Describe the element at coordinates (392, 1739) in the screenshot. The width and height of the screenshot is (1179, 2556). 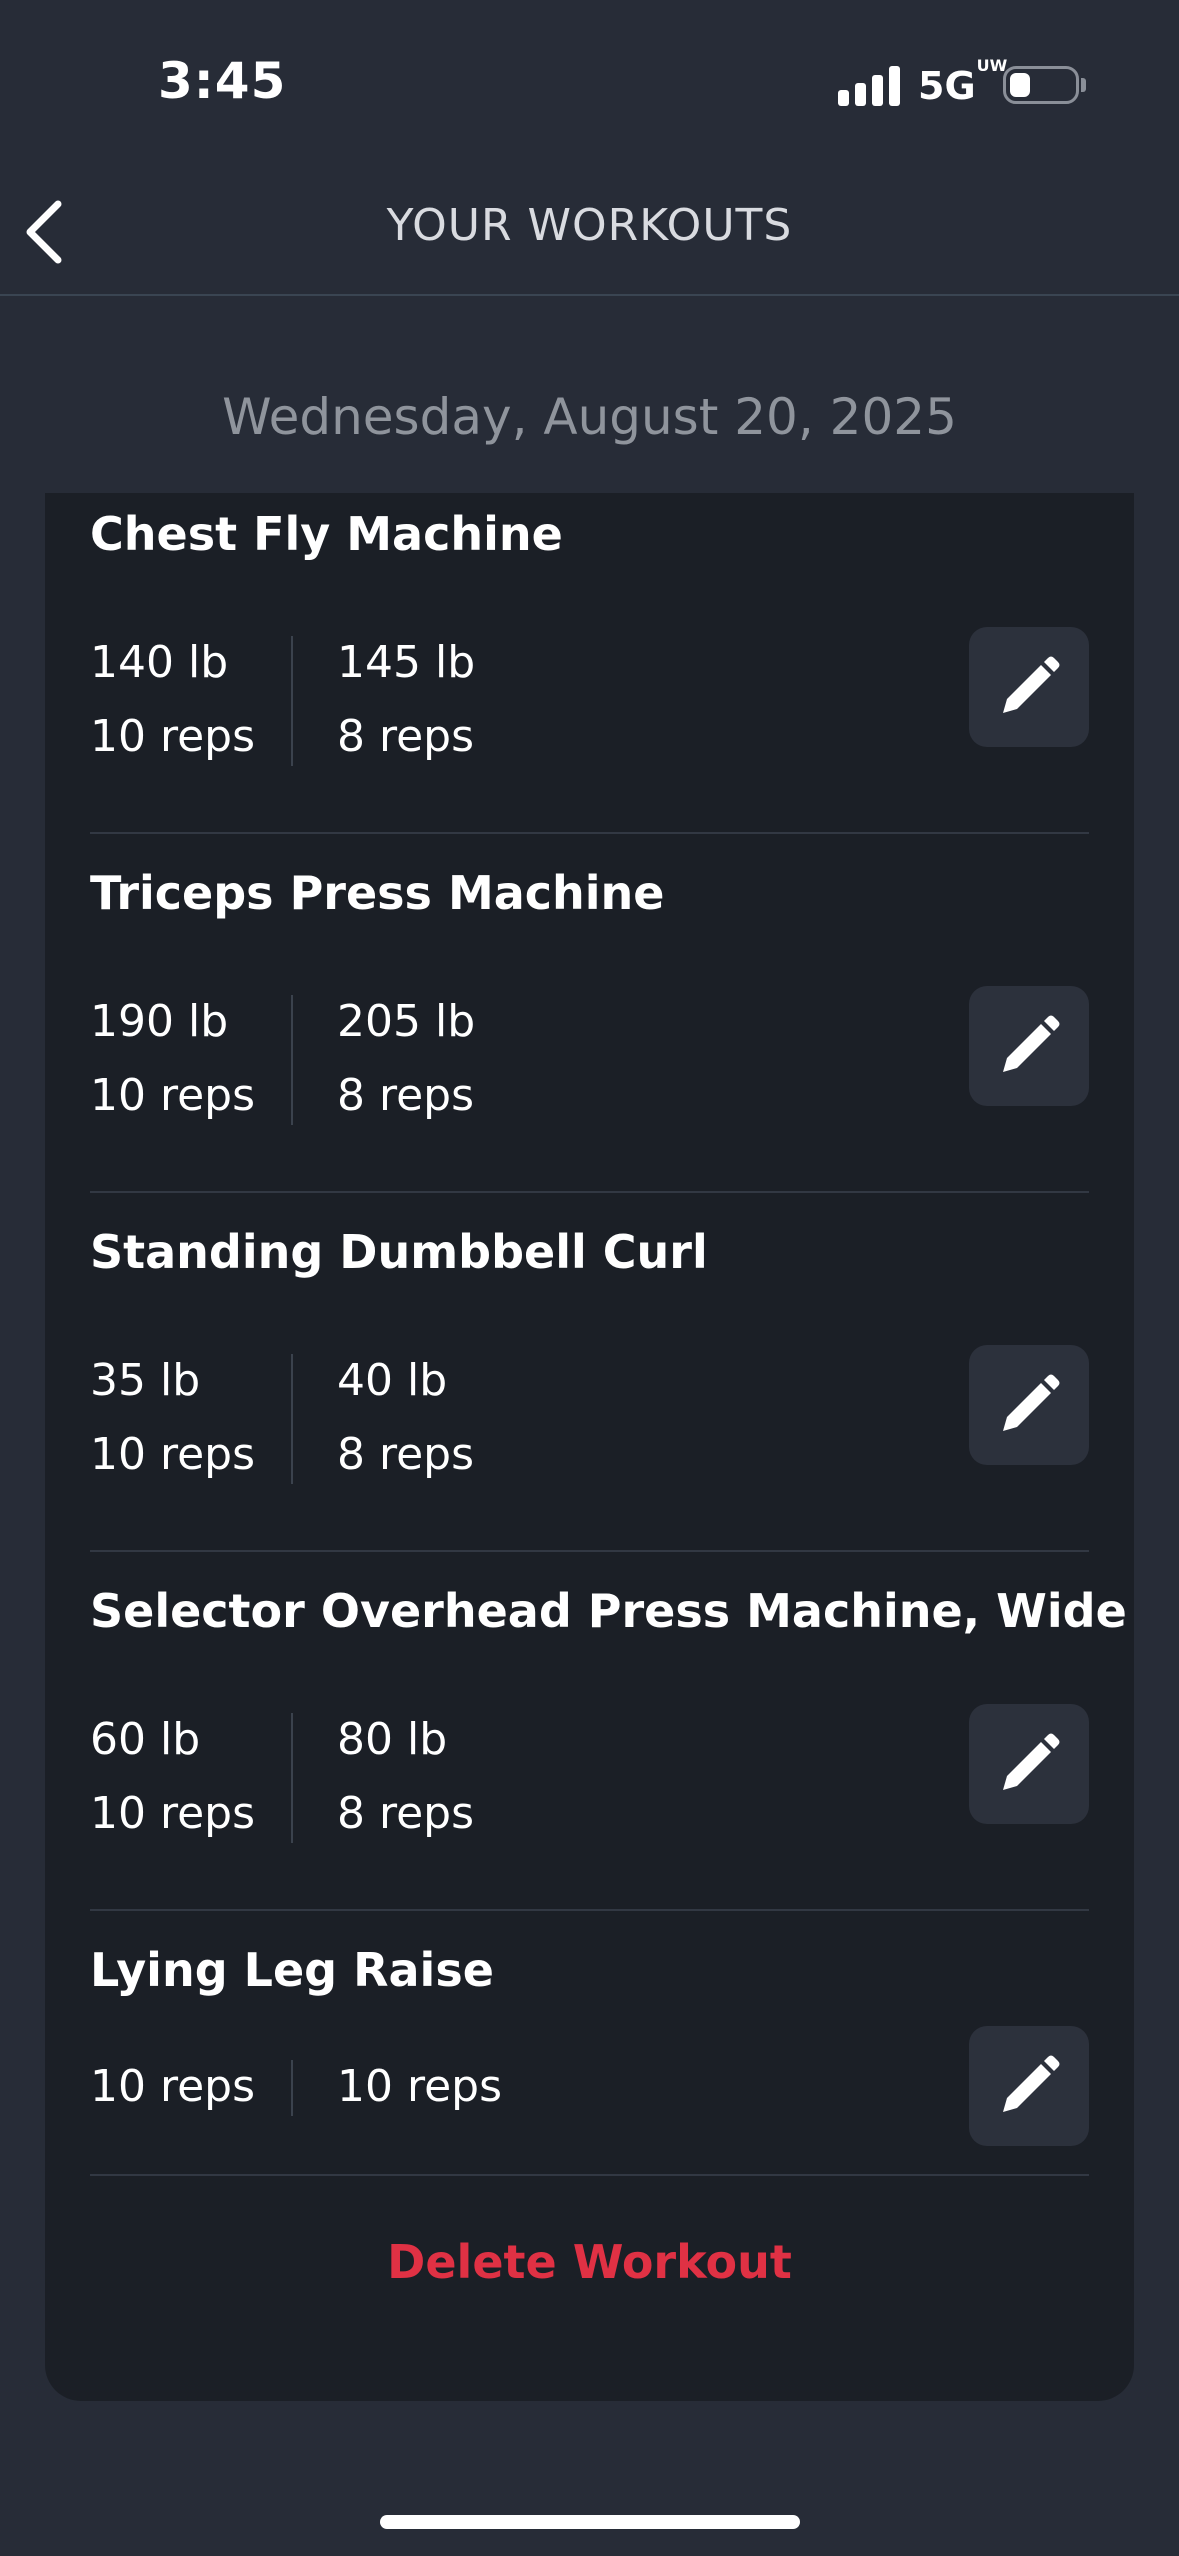
I see `set-weight: 80 lb` at that location.